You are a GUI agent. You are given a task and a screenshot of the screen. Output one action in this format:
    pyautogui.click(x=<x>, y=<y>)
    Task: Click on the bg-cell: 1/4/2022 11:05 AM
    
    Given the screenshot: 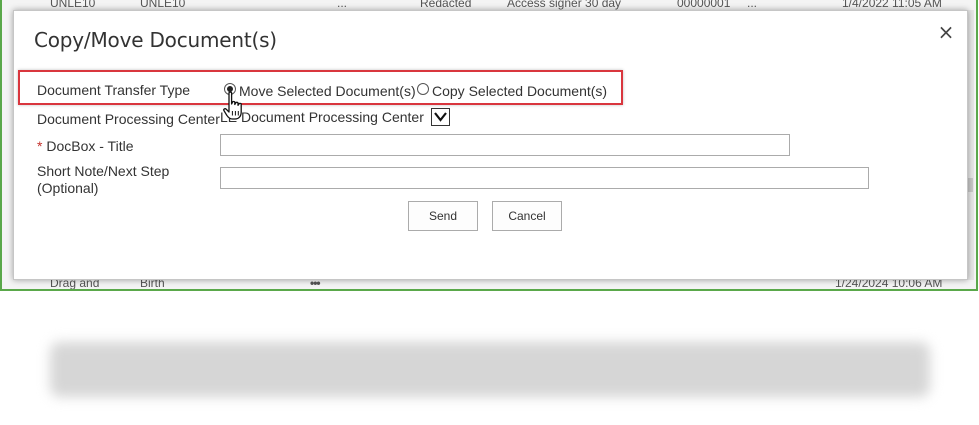 What is the action you would take?
    pyautogui.click(x=892, y=5)
    